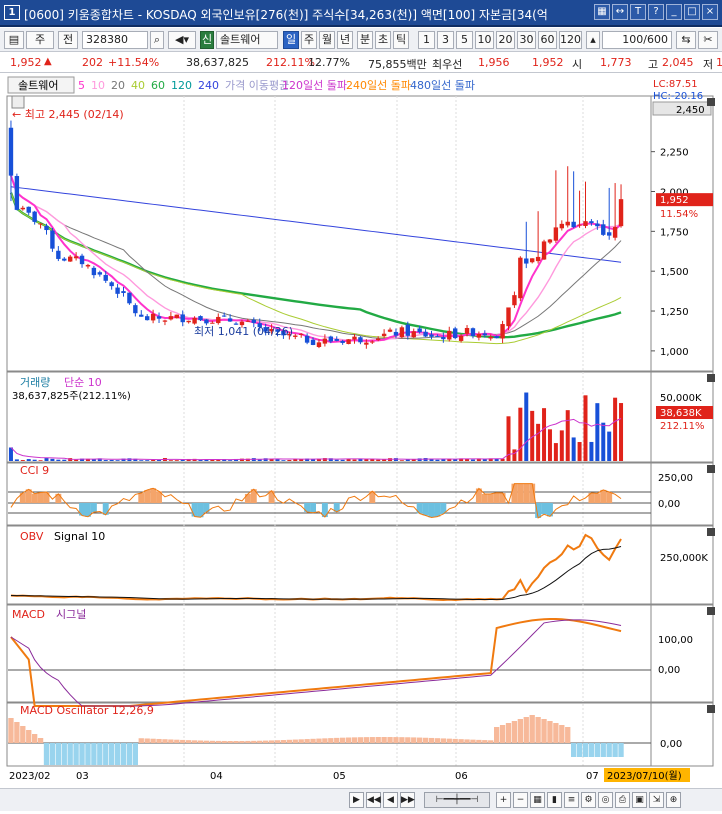  I want to click on print-icon: ⎙, so click(622, 800).